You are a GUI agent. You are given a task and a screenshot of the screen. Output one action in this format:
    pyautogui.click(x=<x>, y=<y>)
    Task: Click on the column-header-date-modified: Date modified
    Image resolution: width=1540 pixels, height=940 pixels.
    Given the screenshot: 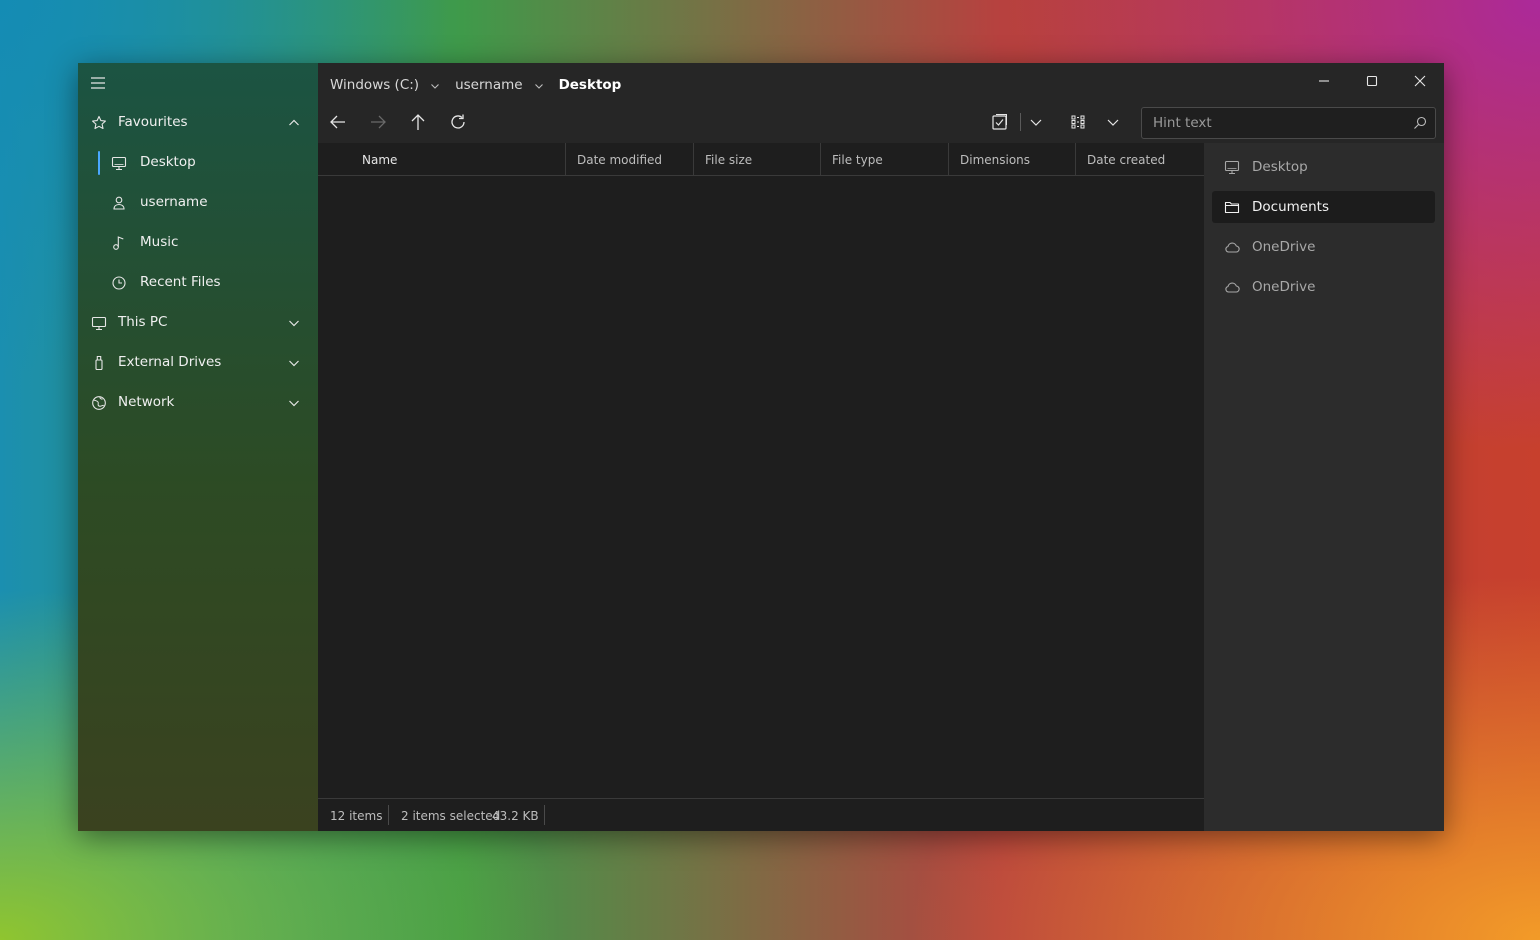 What is the action you would take?
    pyautogui.click(x=629, y=159)
    